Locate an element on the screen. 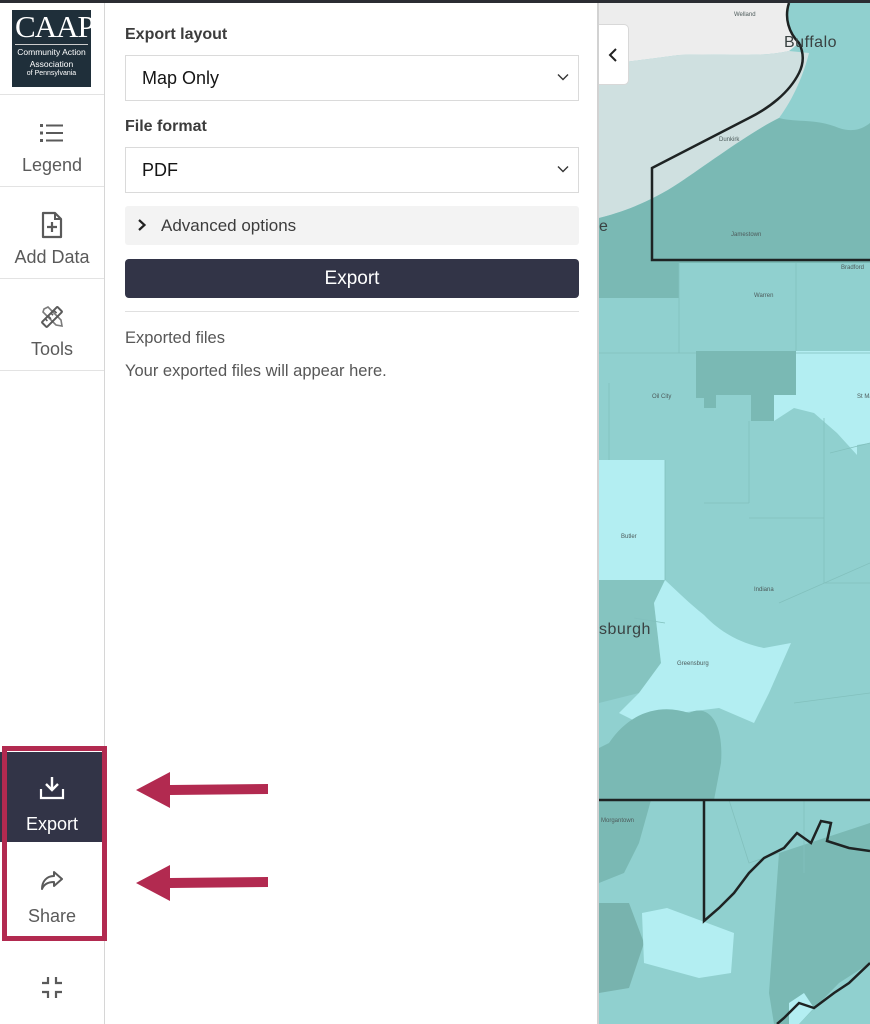  map-label-st-marys: St Ma is located at coordinates (863, 397).